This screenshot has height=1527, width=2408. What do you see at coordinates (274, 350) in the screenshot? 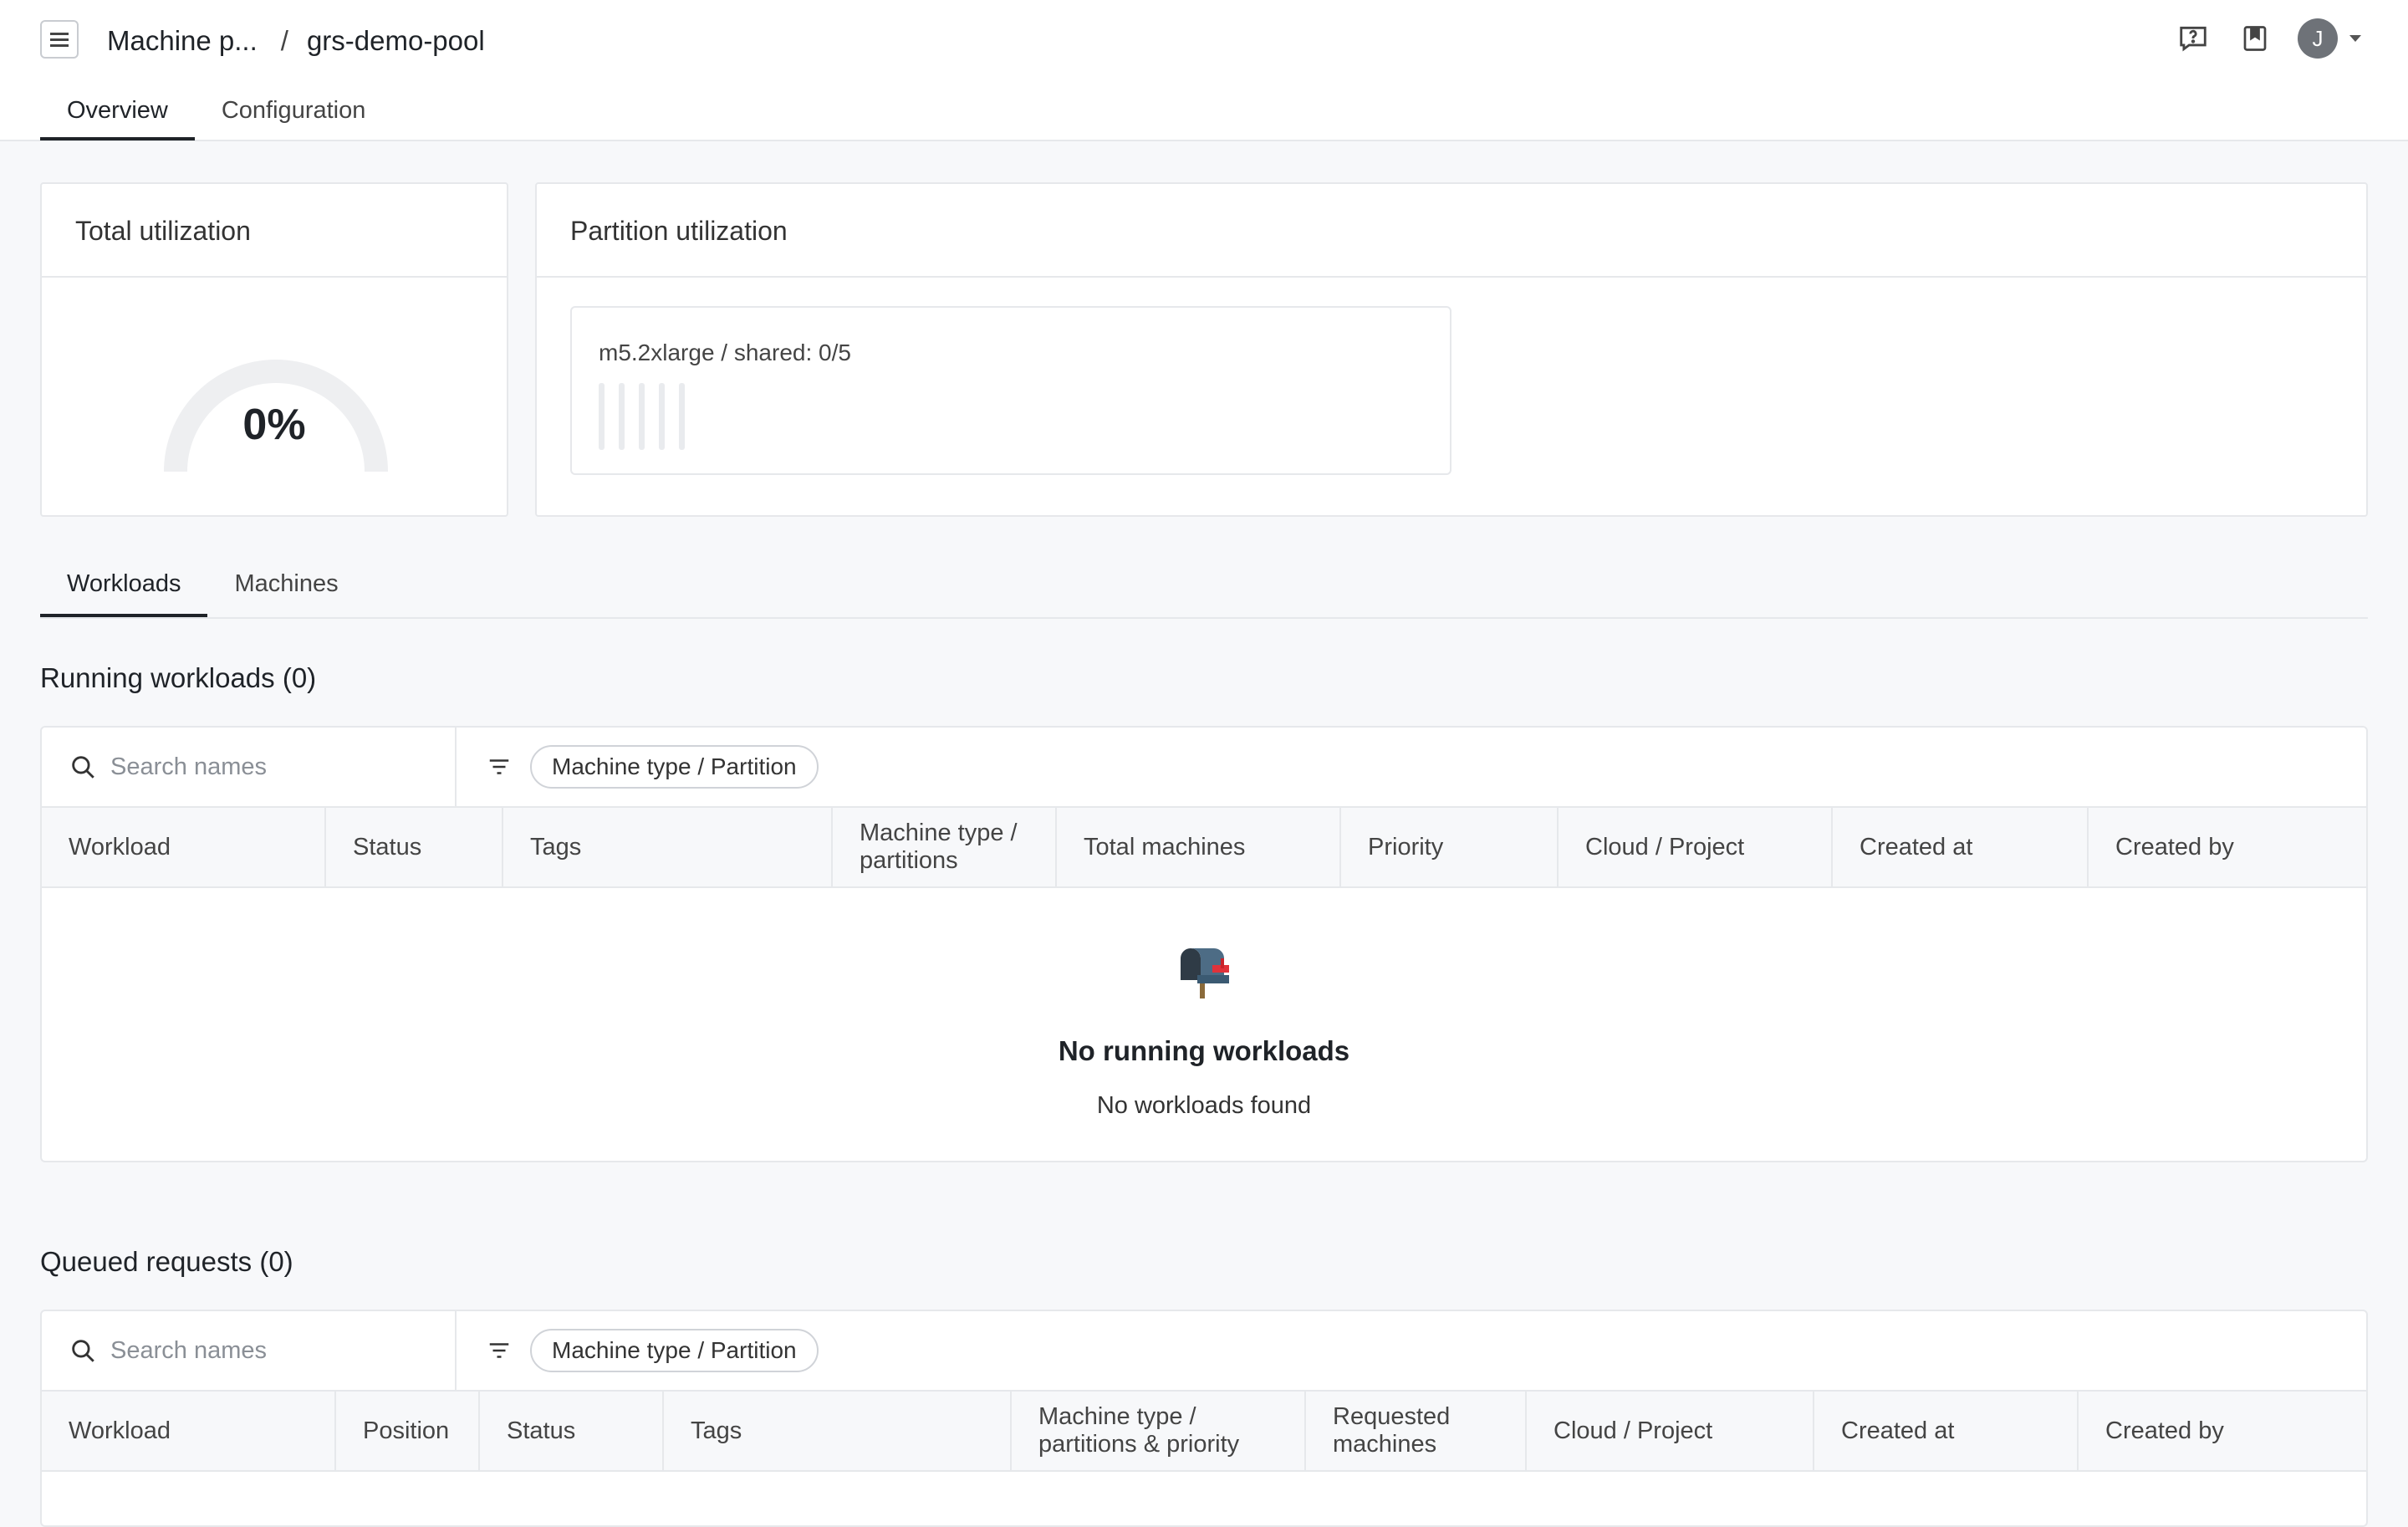
I see `total-utilization-card: Total utilization 0%` at bounding box center [274, 350].